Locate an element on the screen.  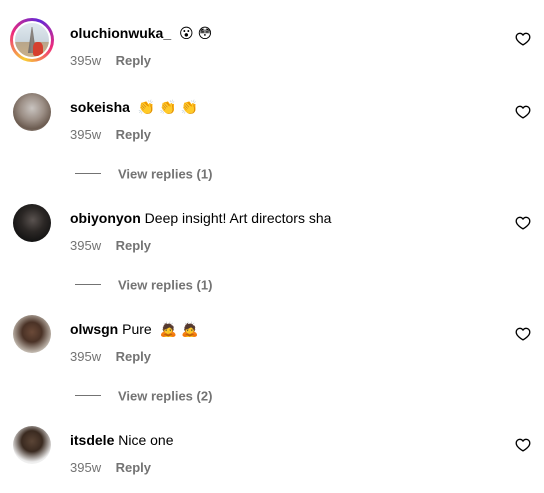
view-replies-button: View replies (2) is located at coordinates (143, 395).